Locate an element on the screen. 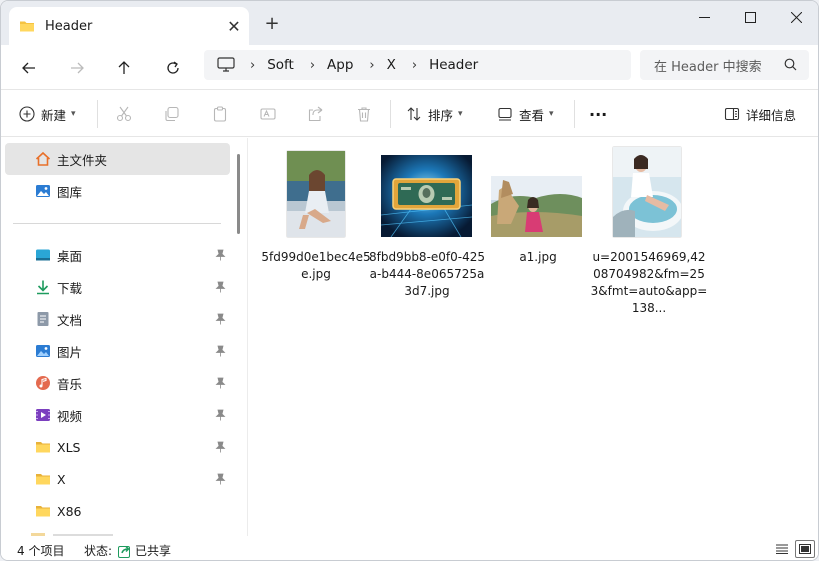  search-input: 在 Header 中搜索 is located at coordinates (724, 65).